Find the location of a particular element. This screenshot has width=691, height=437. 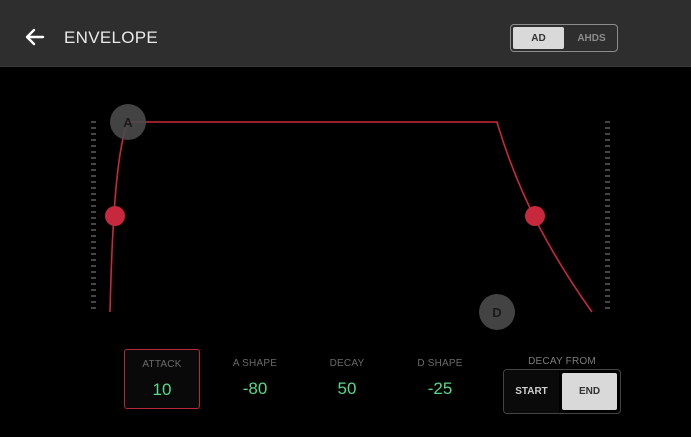

param-decay-value: 50 is located at coordinates (347, 388).